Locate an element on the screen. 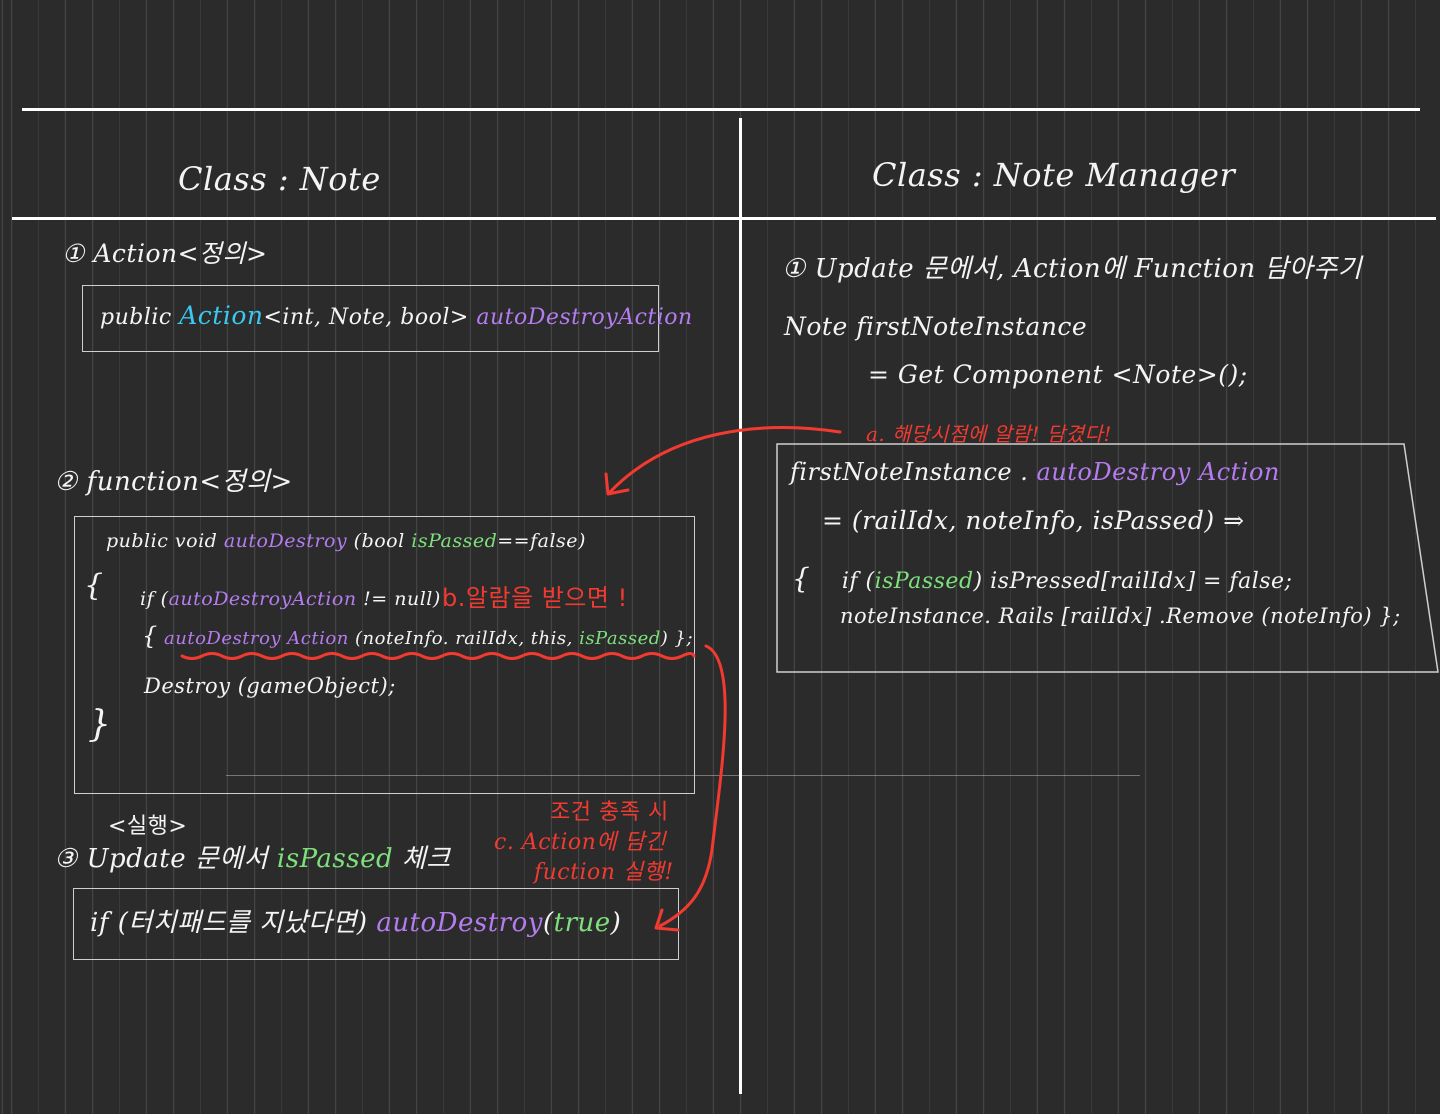 The width and height of the screenshot is (1440, 1114). update-check-close: ) is located at coordinates (616, 923).